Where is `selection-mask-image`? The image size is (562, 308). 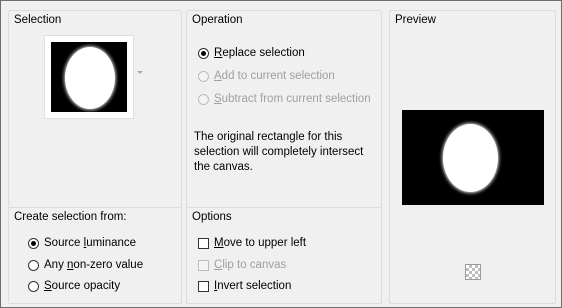
selection-mask-image is located at coordinates (89, 77).